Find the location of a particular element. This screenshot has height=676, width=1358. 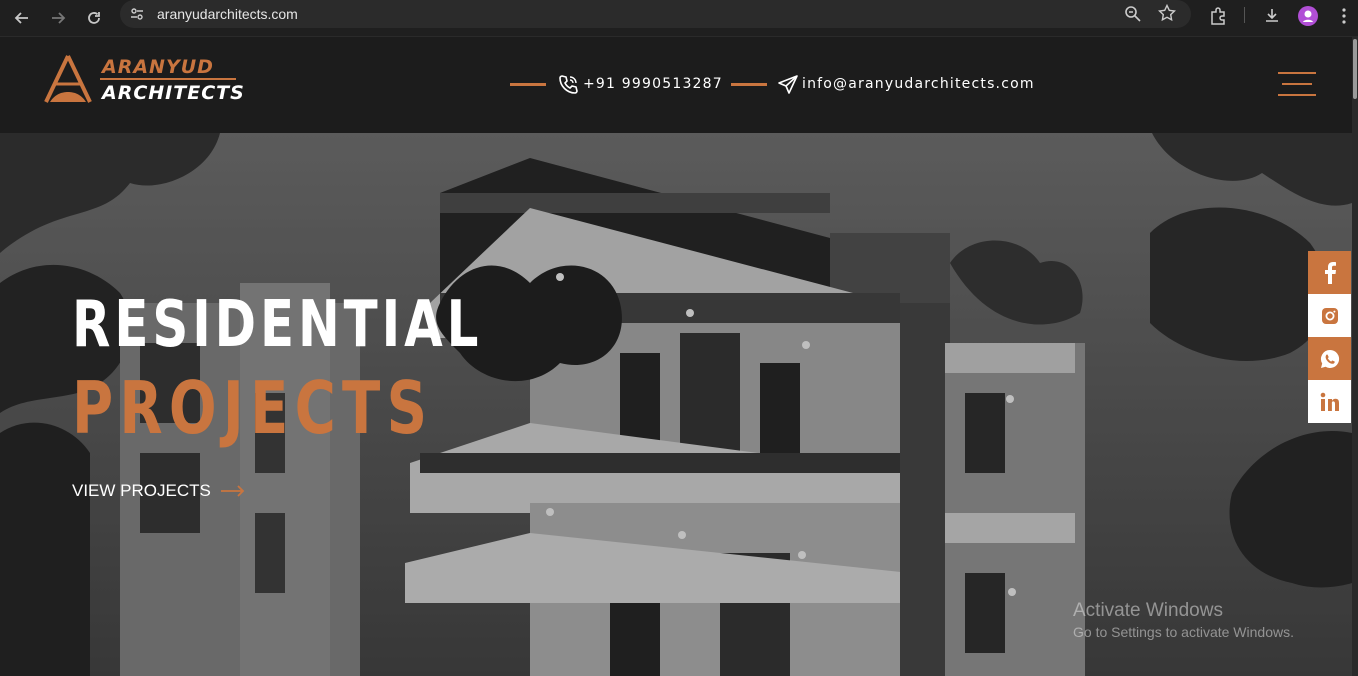

send-icon is located at coordinates (788, 85).